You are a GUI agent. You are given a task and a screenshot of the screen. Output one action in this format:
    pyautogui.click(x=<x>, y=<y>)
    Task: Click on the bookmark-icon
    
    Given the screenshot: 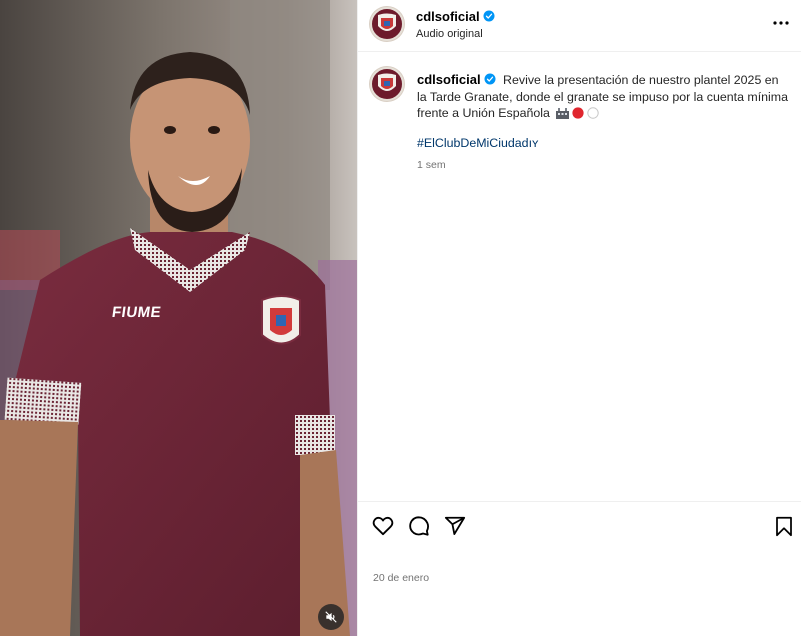 What is the action you would take?
    pyautogui.click(x=784, y=526)
    